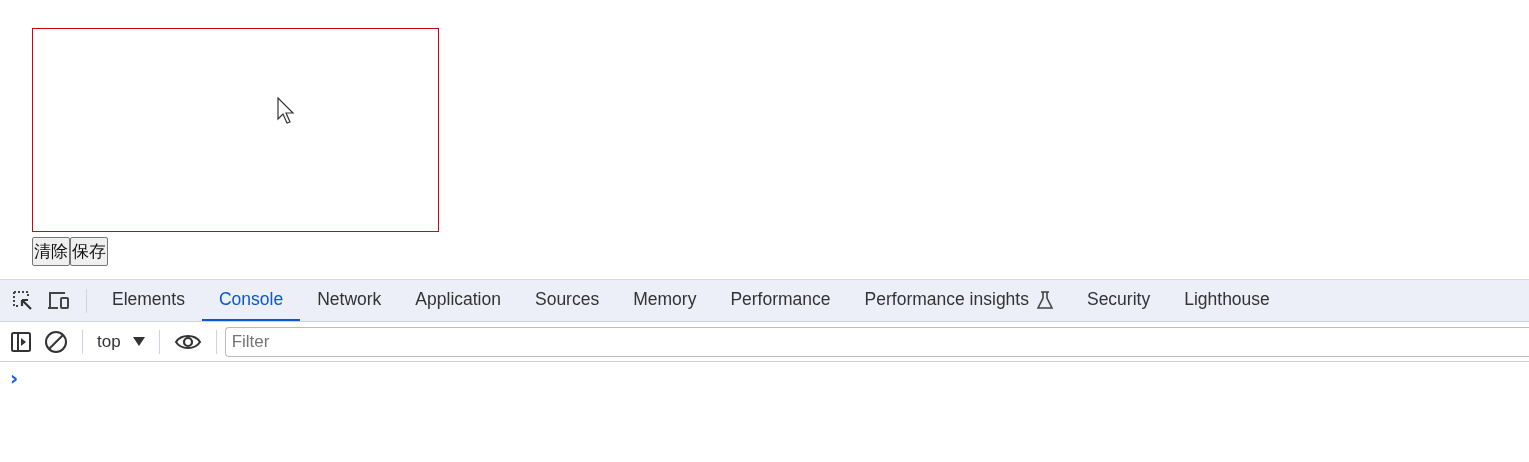 The width and height of the screenshot is (1529, 462). Describe the element at coordinates (286, 111) in the screenshot. I see `mouse-pointer-icon` at that location.